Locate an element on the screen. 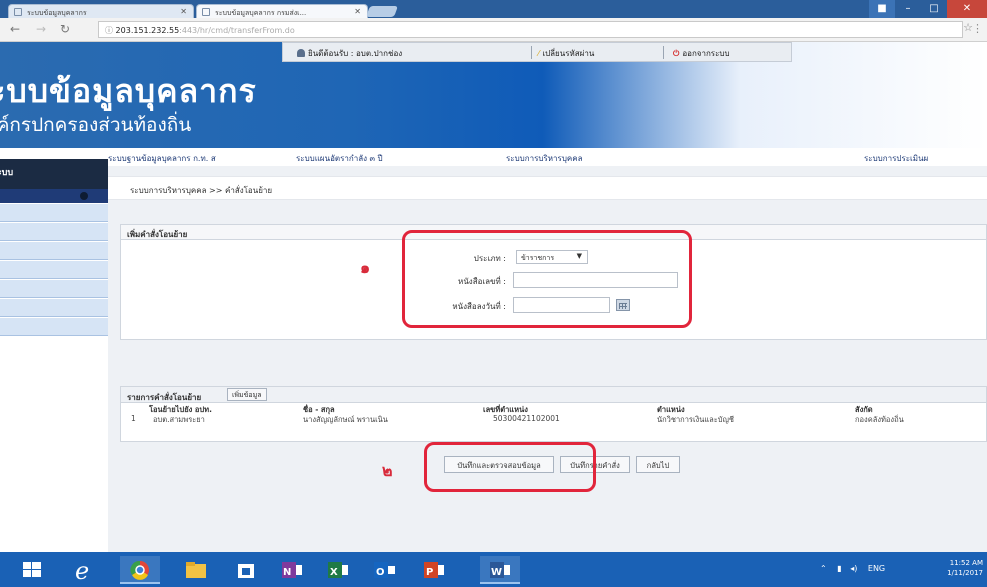  welcome-user: ยินดีต้อนรับ : อบต.ปากช่อง is located at coordinates (349, 53).